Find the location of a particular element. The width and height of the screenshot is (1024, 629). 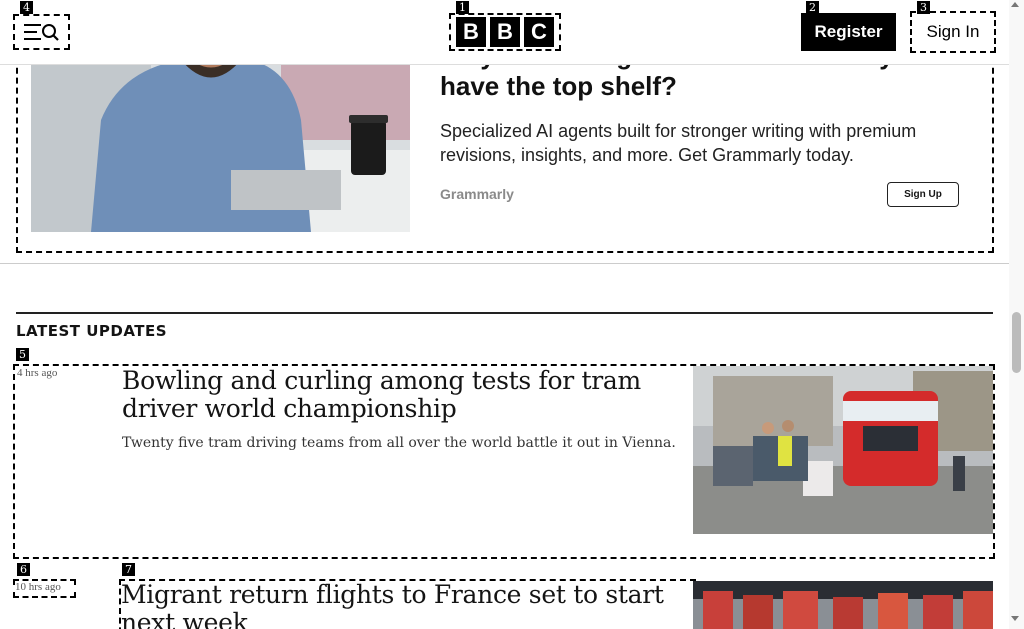

menu-search-button is located at coordinates (41, 32).